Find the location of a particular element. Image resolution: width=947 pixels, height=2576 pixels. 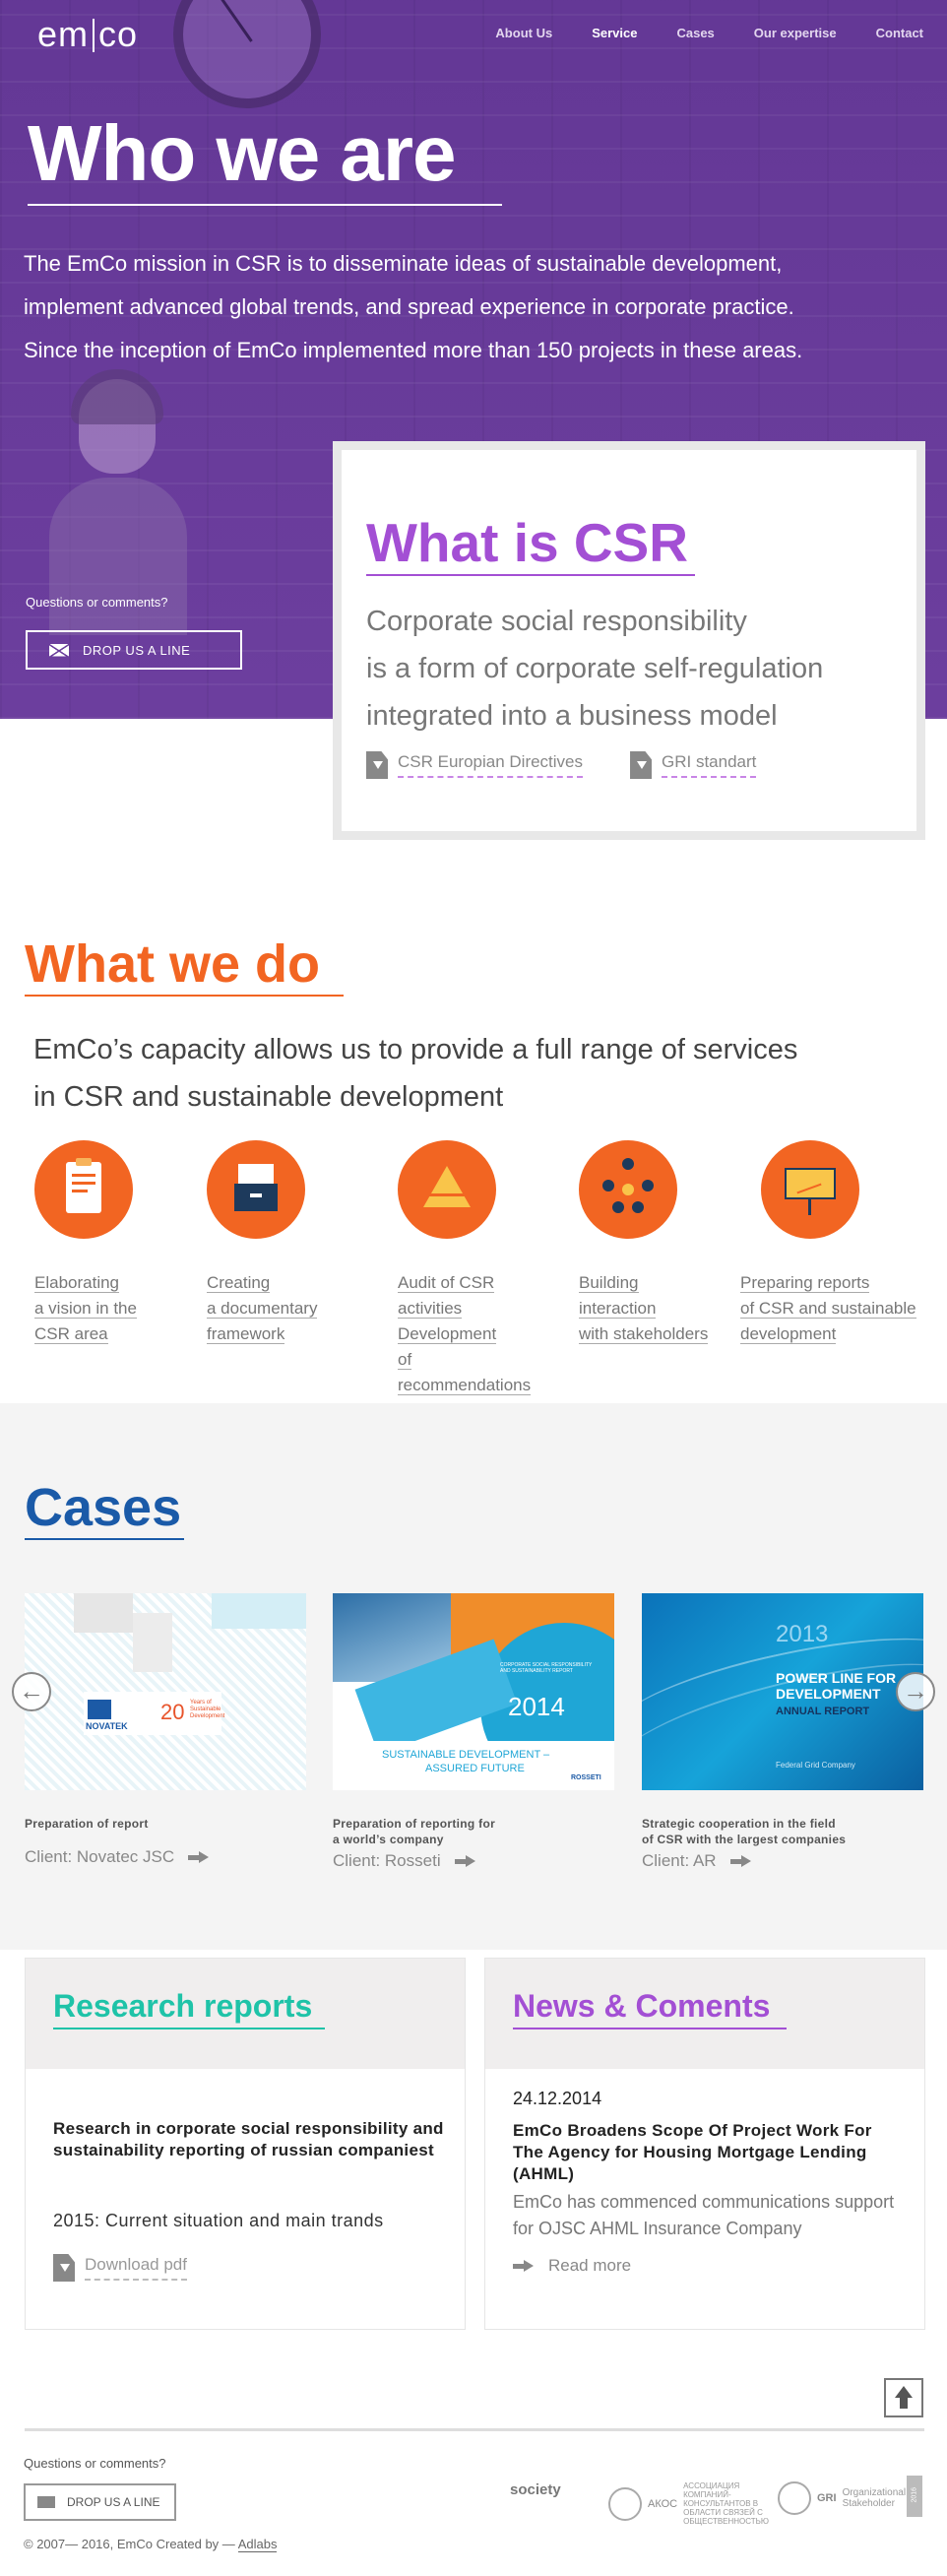

scroll-to-top-button is located at coordinates (903, 2397).